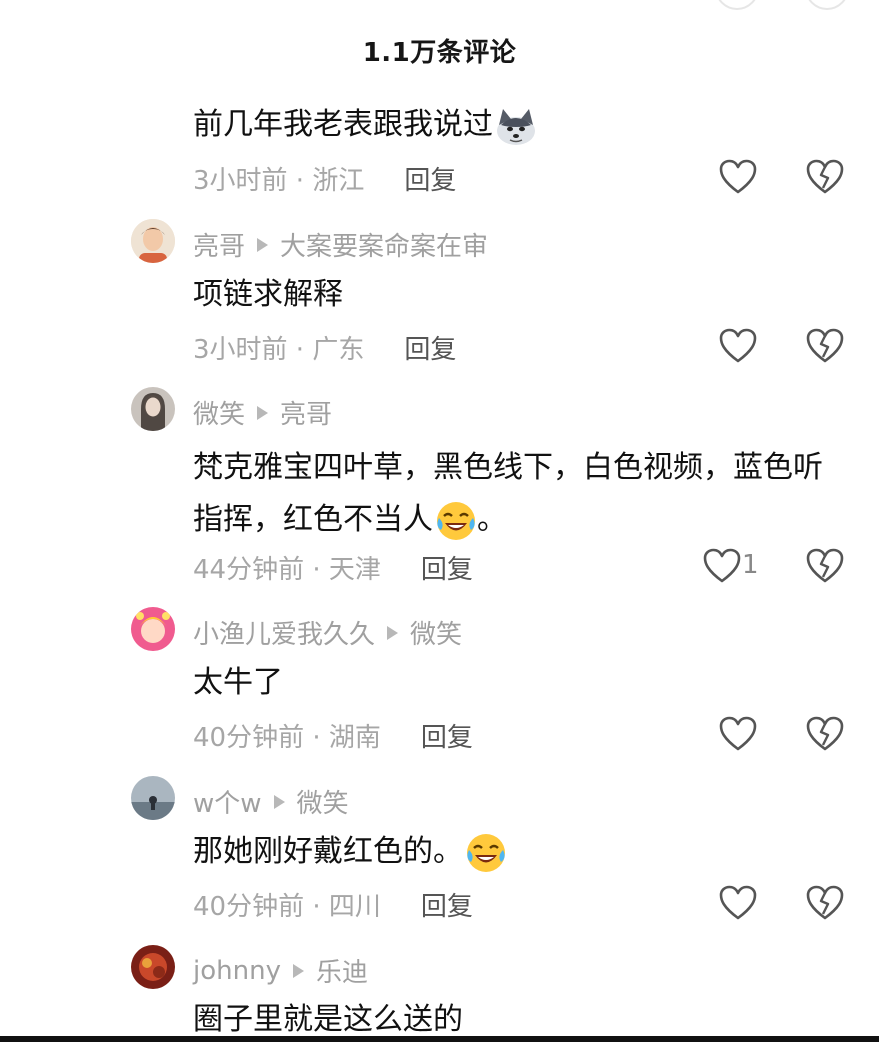 The image size is (879, 1042). What do you see at coordinates (328, 1019) in the screenshot?
I see `comment-text-body: 圈子里就是这么送的` at bounding box center [328, 1019].